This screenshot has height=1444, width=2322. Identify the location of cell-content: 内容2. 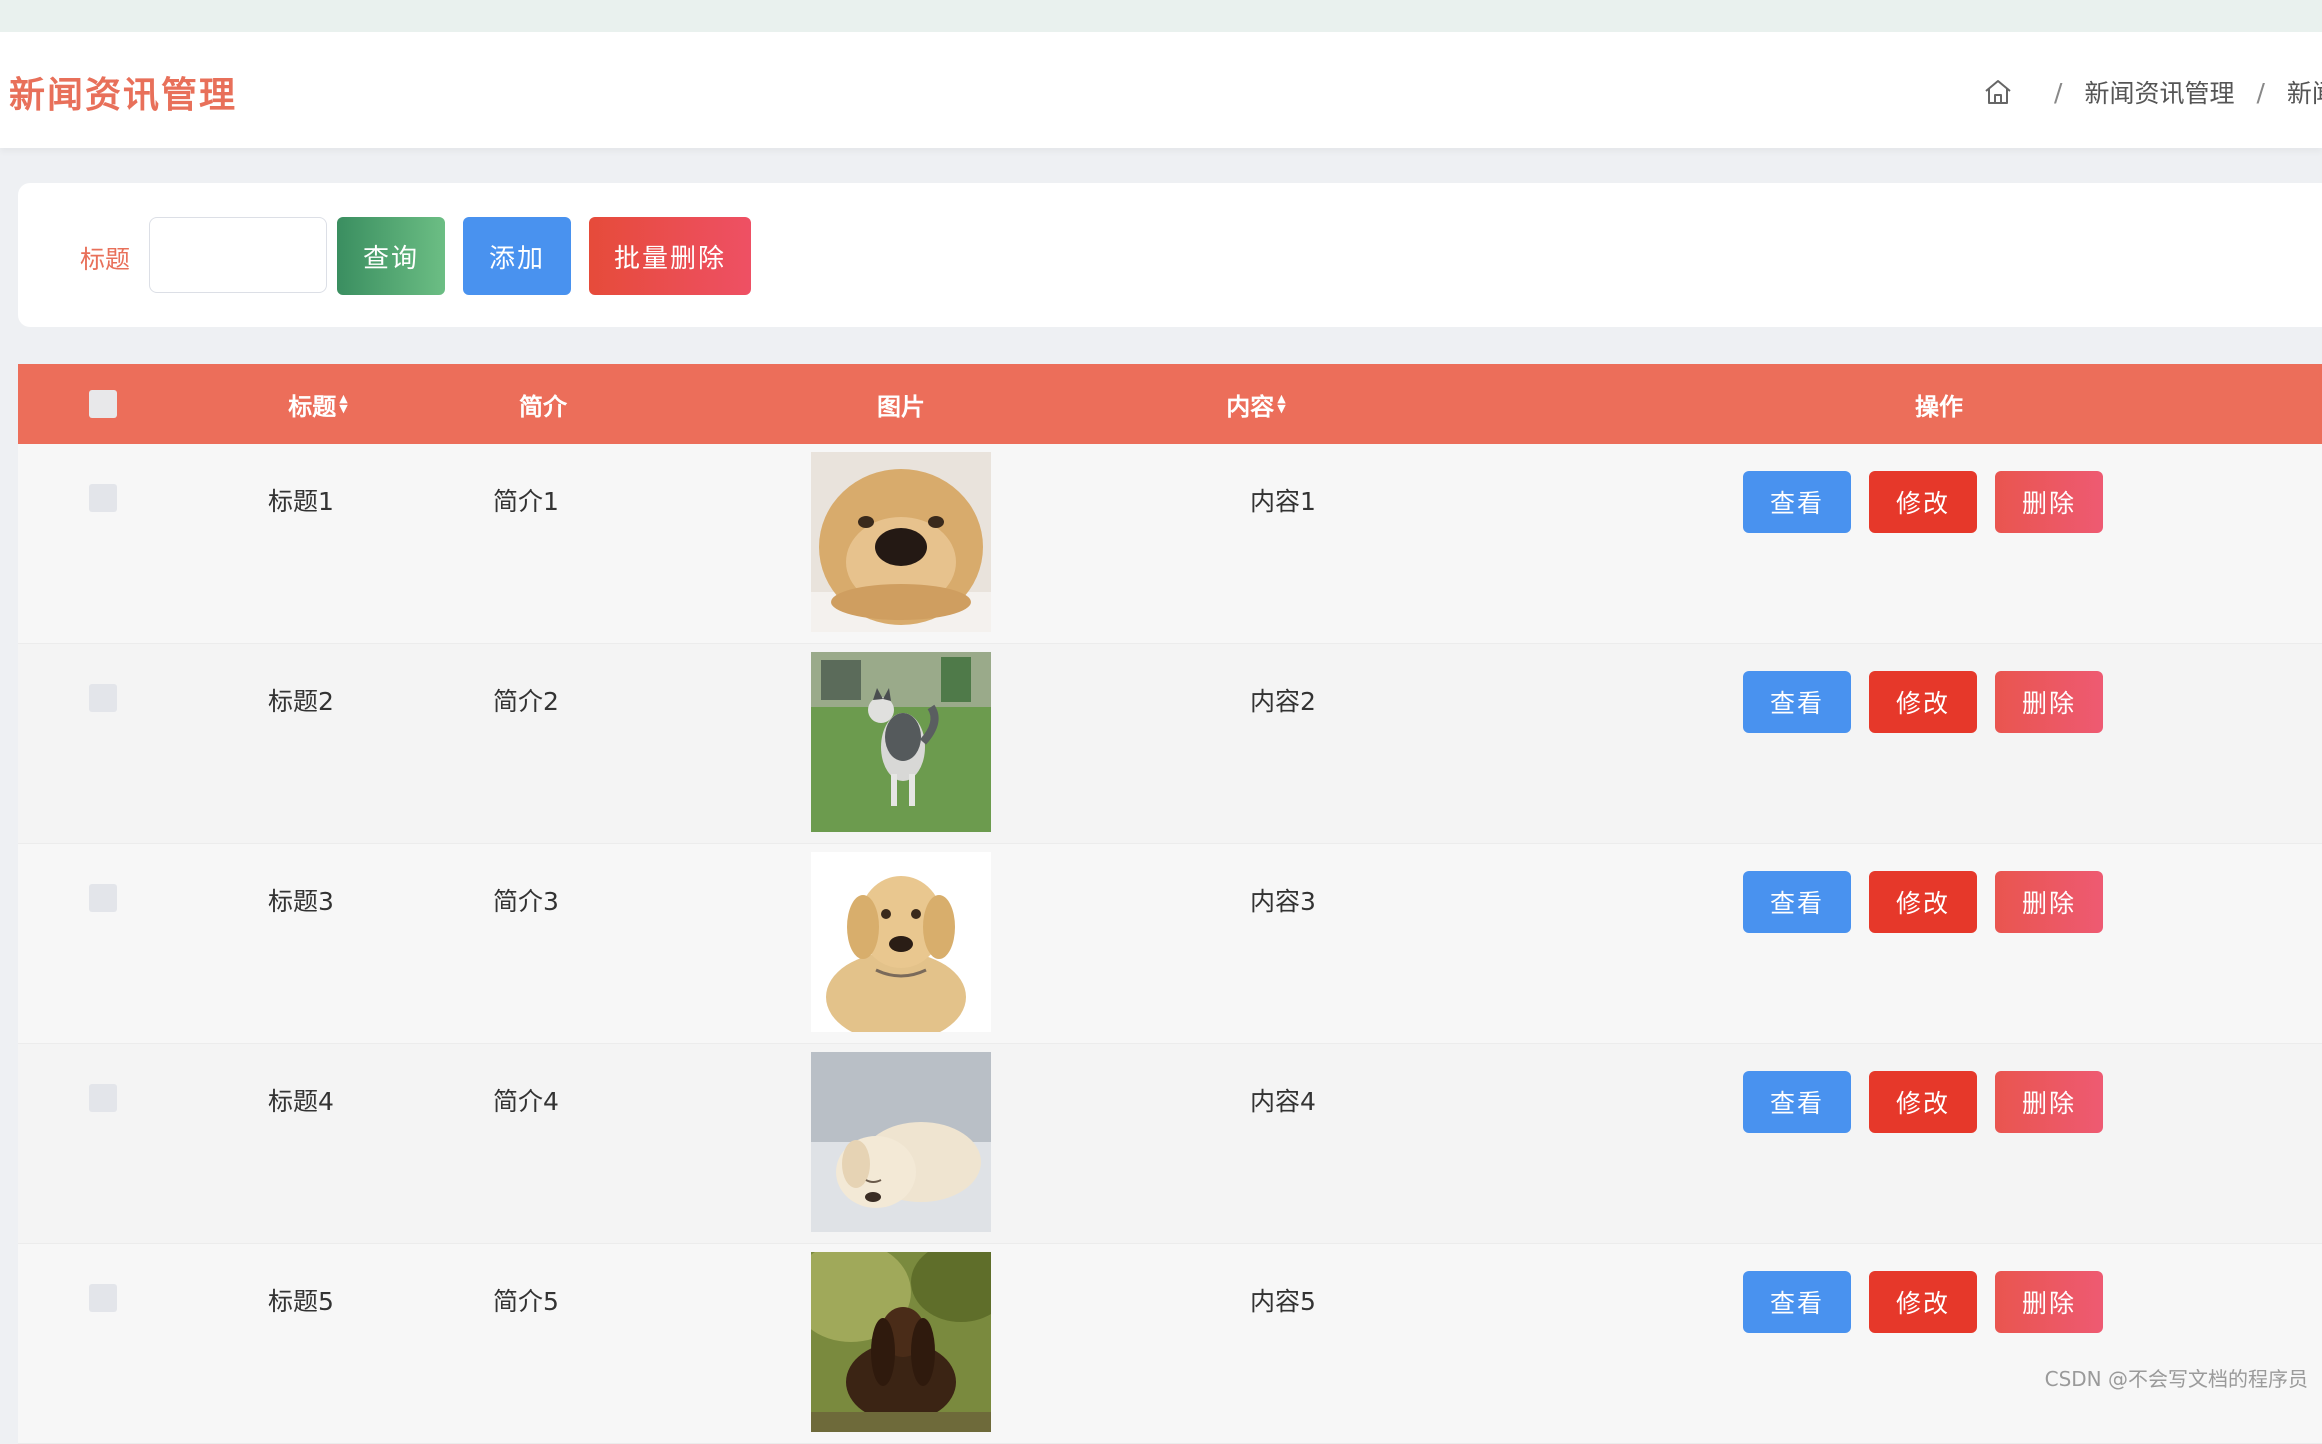
(1283, 701).